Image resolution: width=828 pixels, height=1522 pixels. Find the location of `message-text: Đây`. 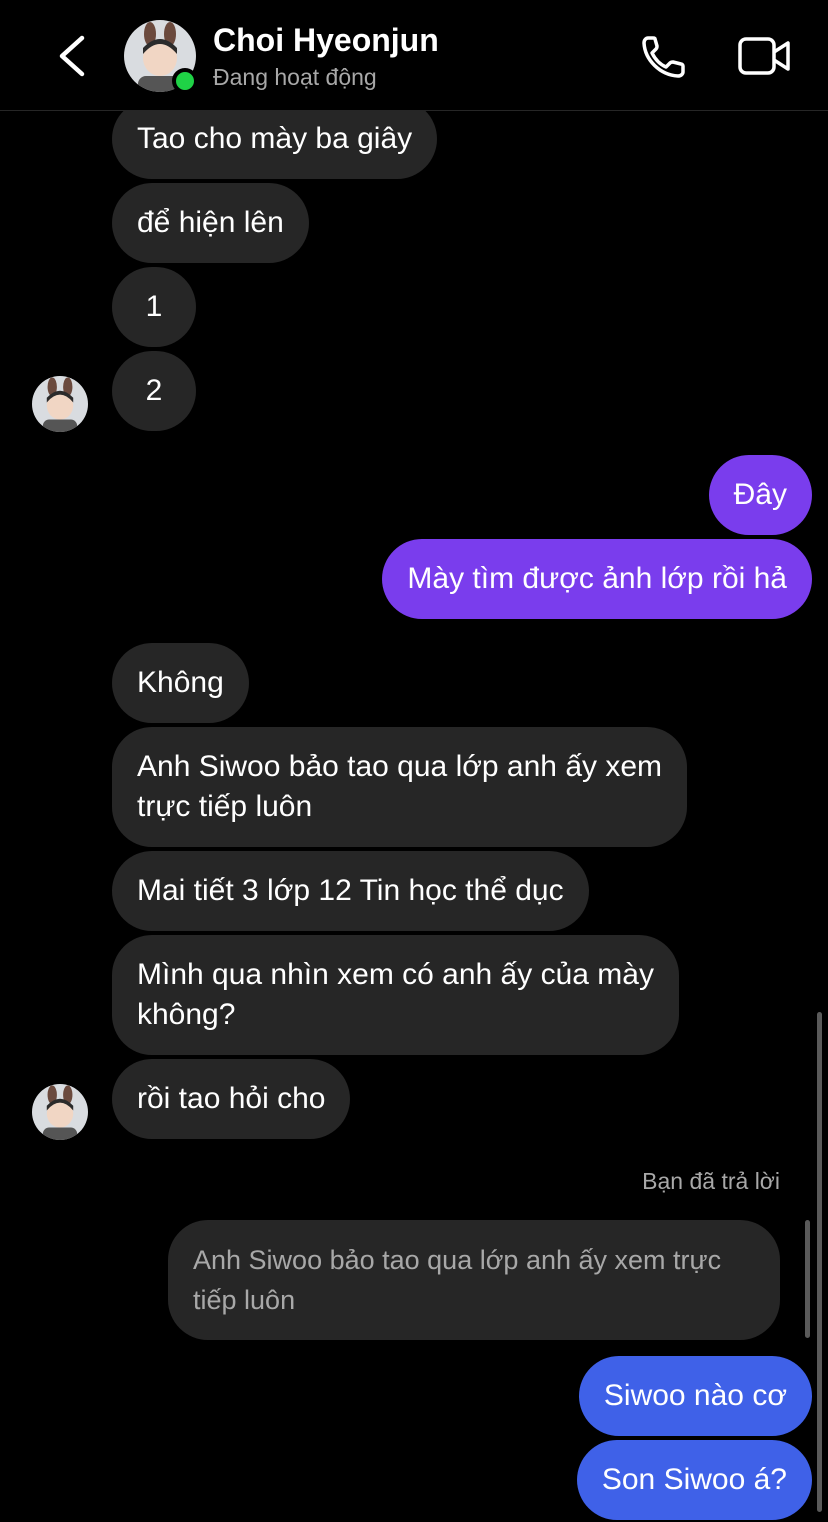

message-text: Đây is located at coordinates (760, 494).